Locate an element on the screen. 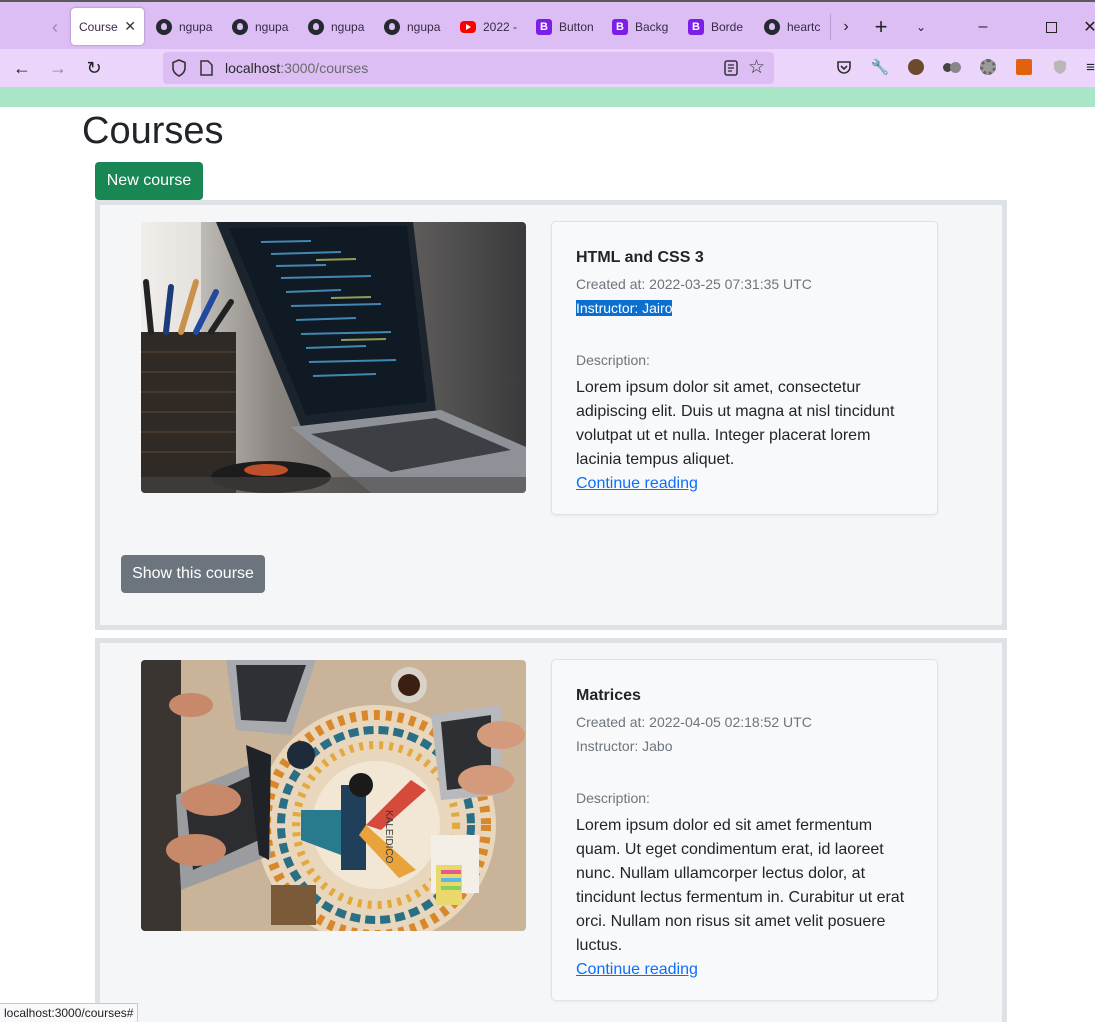 This screenshot has height=1022, width=1095. created-at: Created at: 2022-03-25 07:31:35 UTC is located at coordinates (694, 284).